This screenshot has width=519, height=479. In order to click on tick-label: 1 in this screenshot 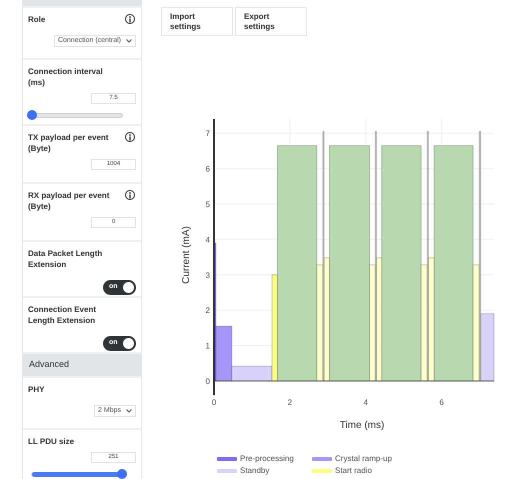, I will do `click(208, 346)`.